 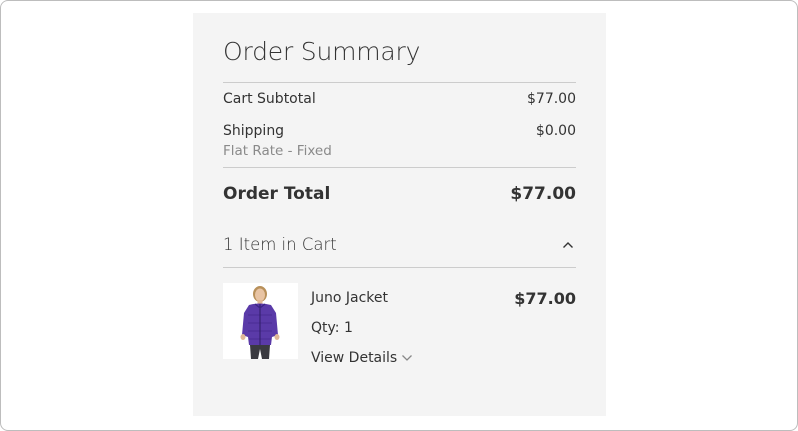 What do you see at coordinates (332, 328) in the screenshot?
I see `product-quantity: Qty: 1` at bounding box center [332, 328].